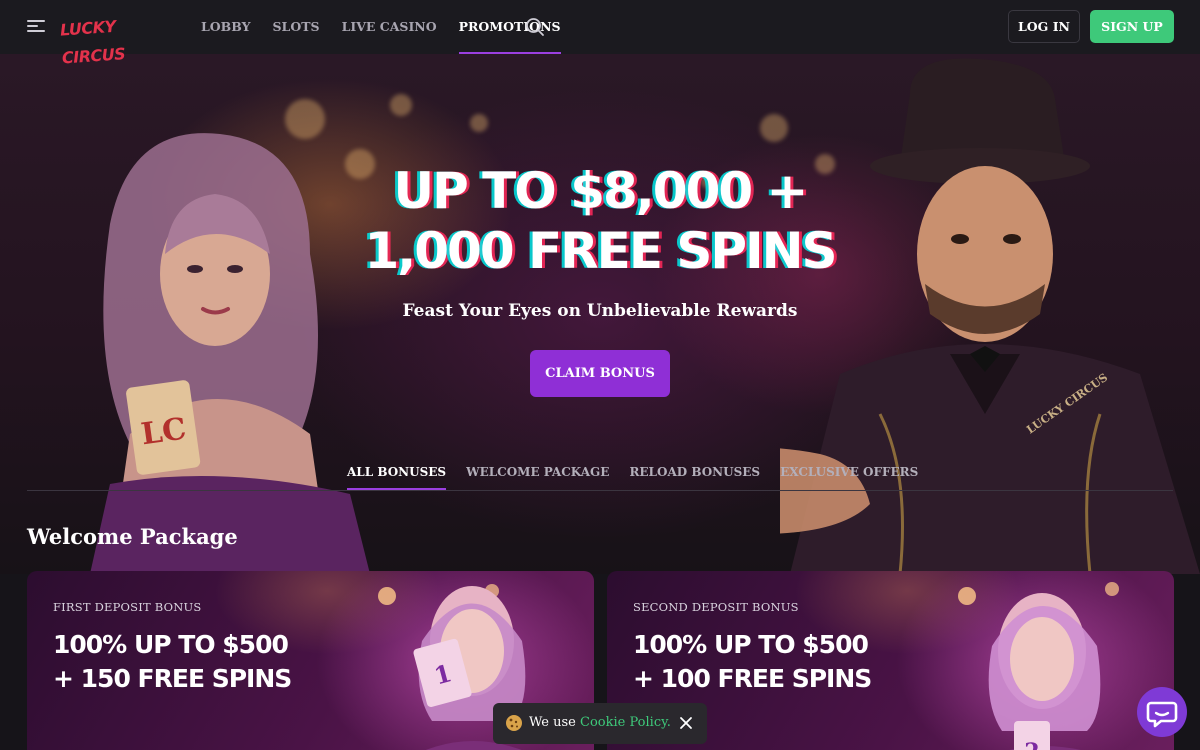  I want to click on tabs-divider, so click(600, 490).